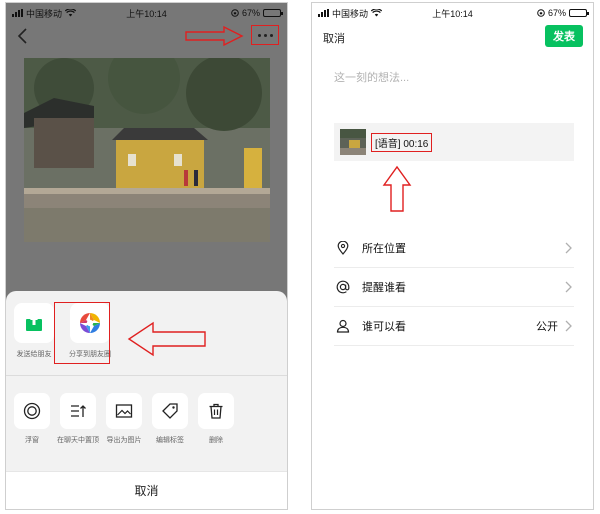  What do you see at coordinates (384, 288) in the screenshot?
I see `remind-label: 提醒谁看` at bounding box center [384, 288].